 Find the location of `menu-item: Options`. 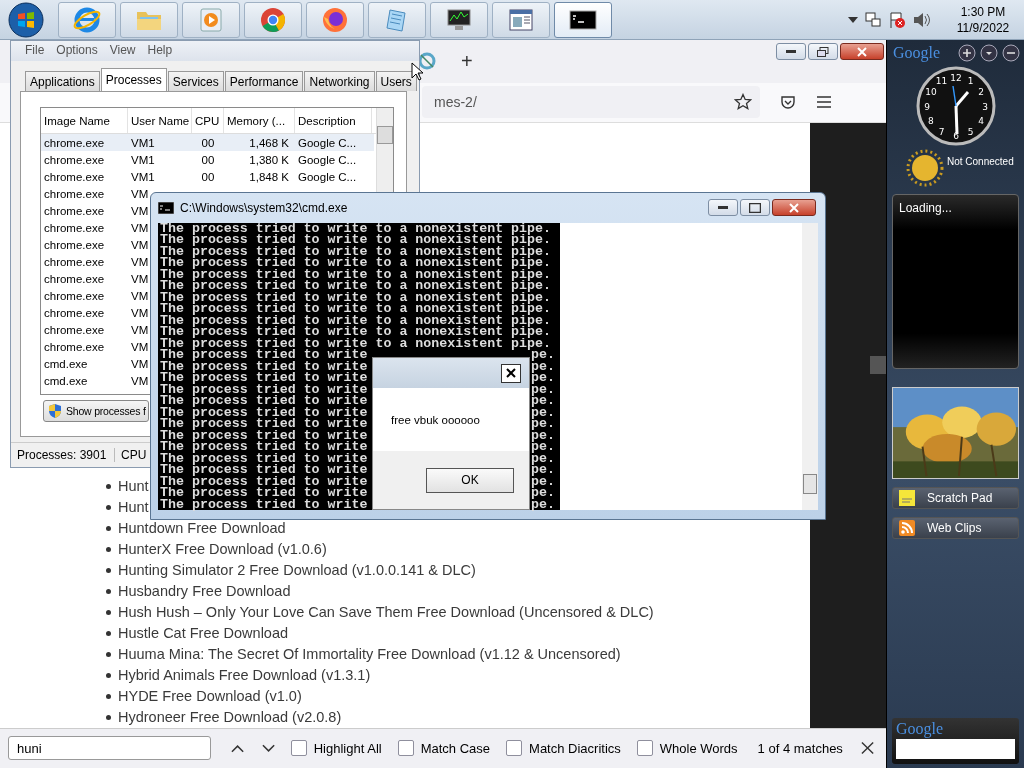

menu-item: Options is located at coordinates (77, 51).